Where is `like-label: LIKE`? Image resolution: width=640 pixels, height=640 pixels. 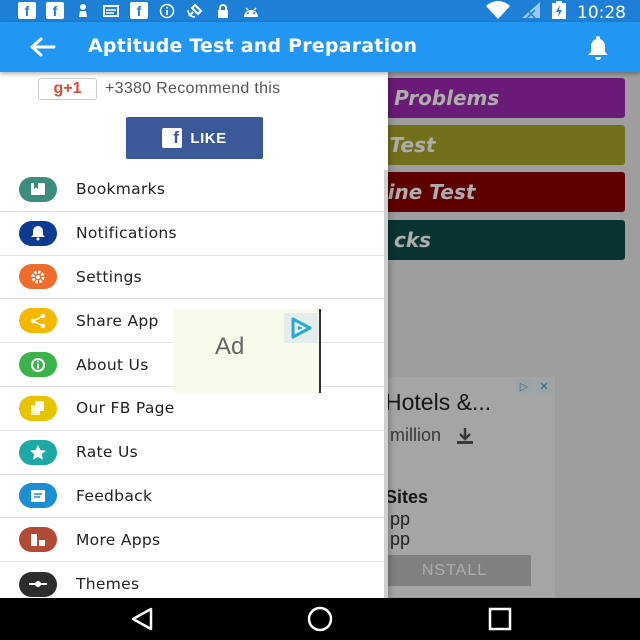
like-label: LIKE is located at coordinates (208, 138).